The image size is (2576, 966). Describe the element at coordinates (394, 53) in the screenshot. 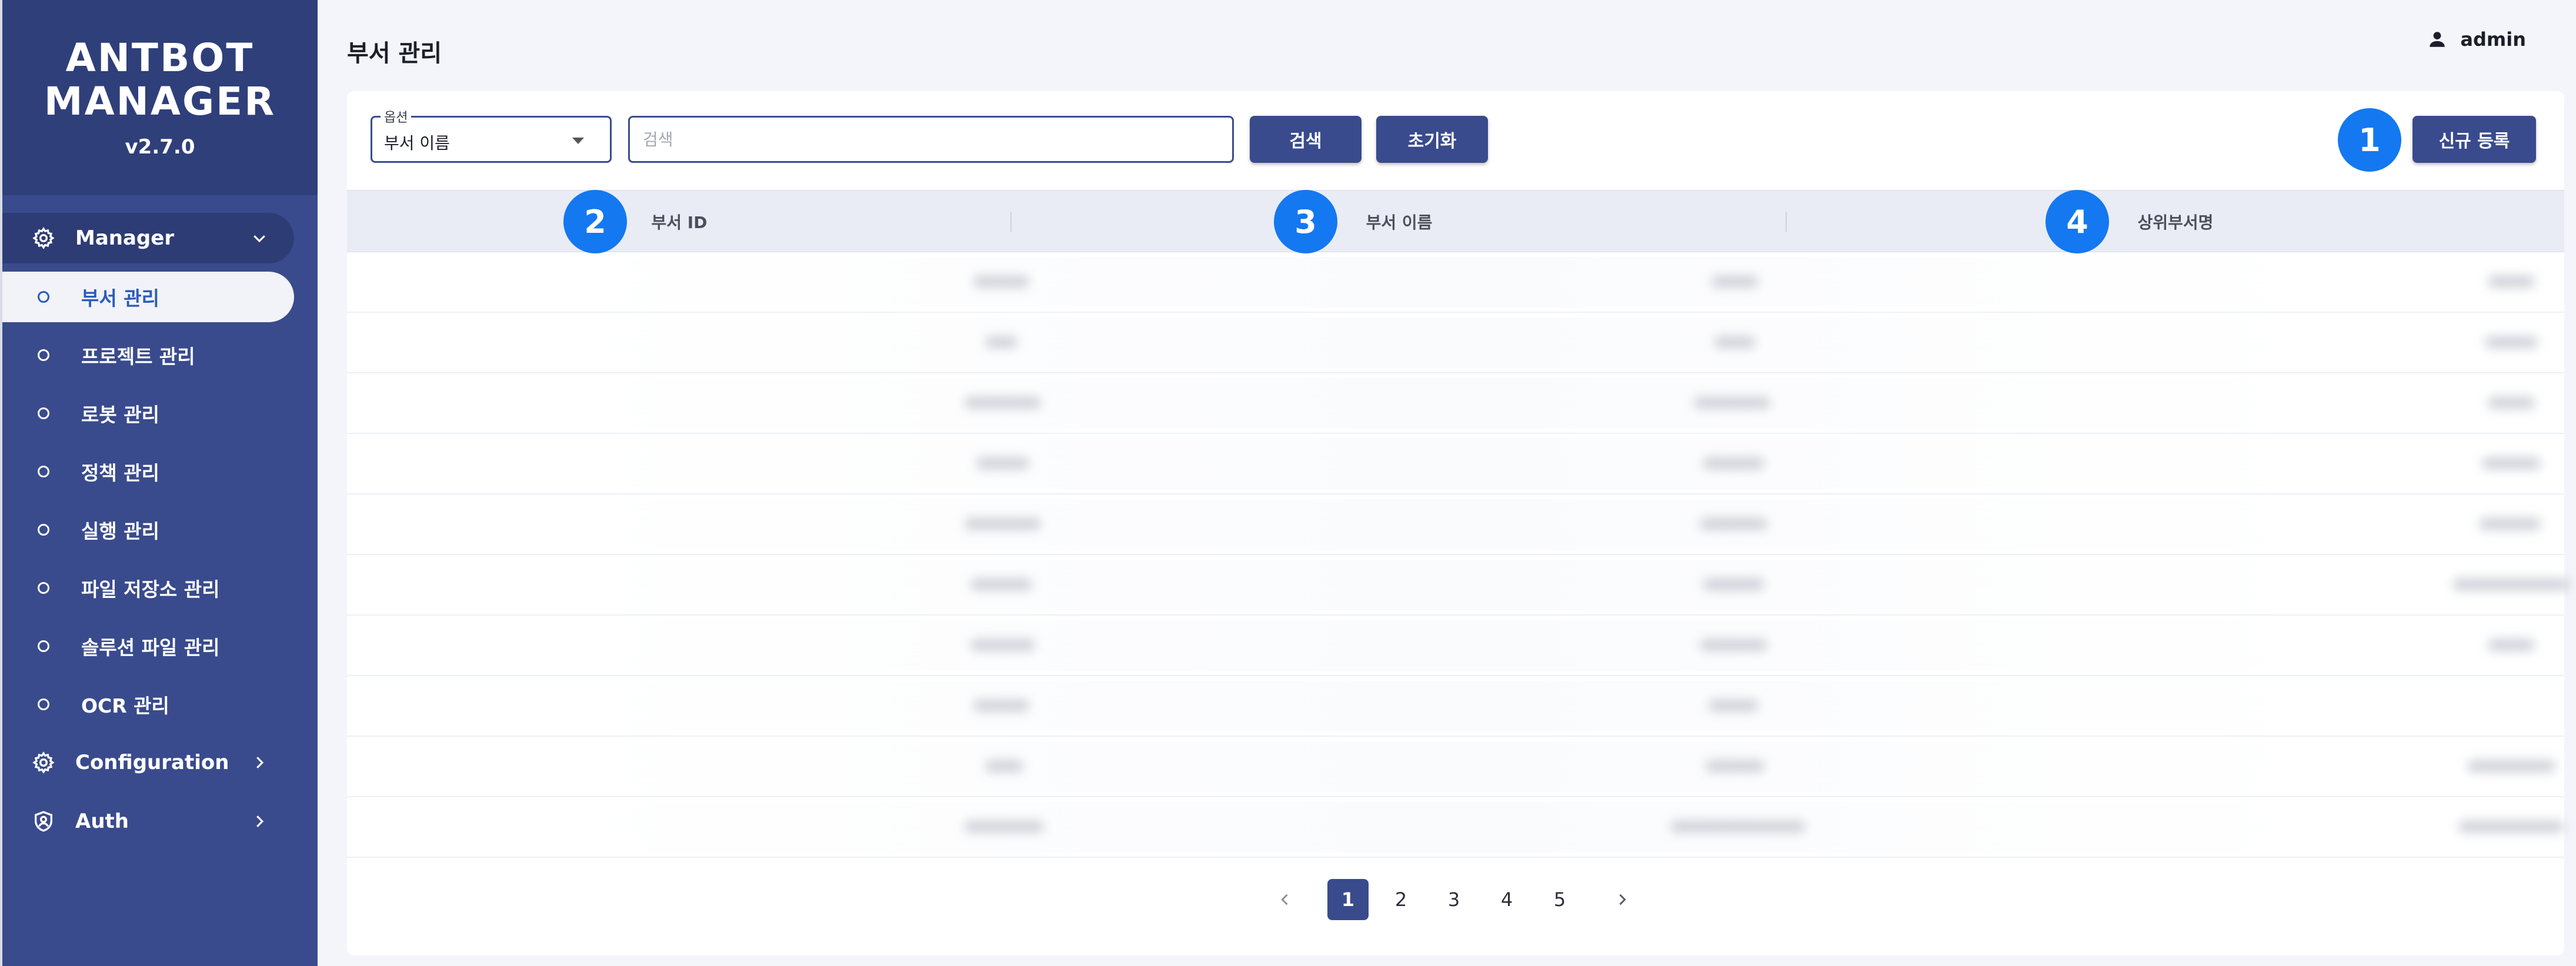

I see `page-title: 부서 관리` at that location.